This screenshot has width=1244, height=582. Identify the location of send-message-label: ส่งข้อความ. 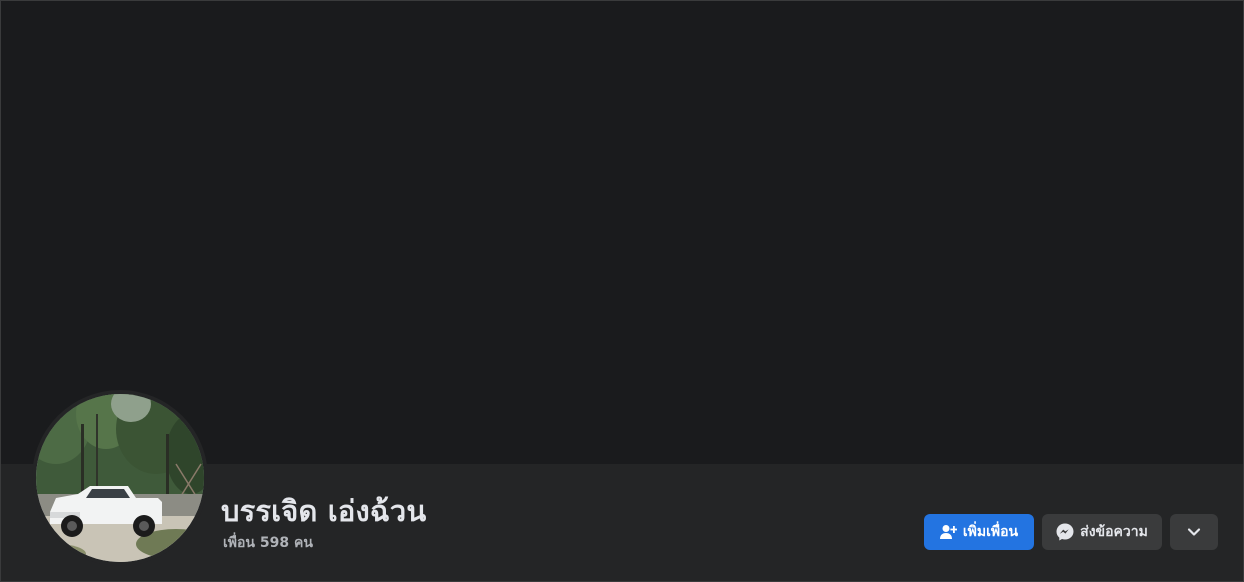
(1114, 532).